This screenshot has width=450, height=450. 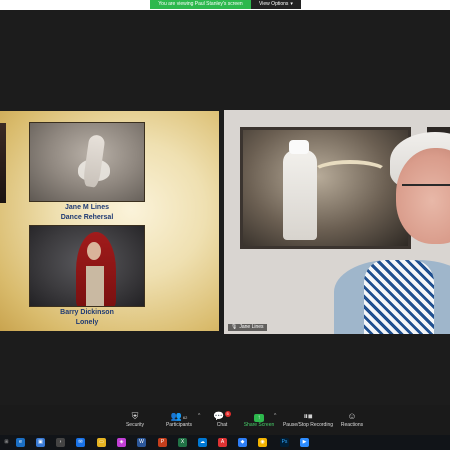 I want to click on chat-button: 💬 5 Chat, so click(x=222, y=420).